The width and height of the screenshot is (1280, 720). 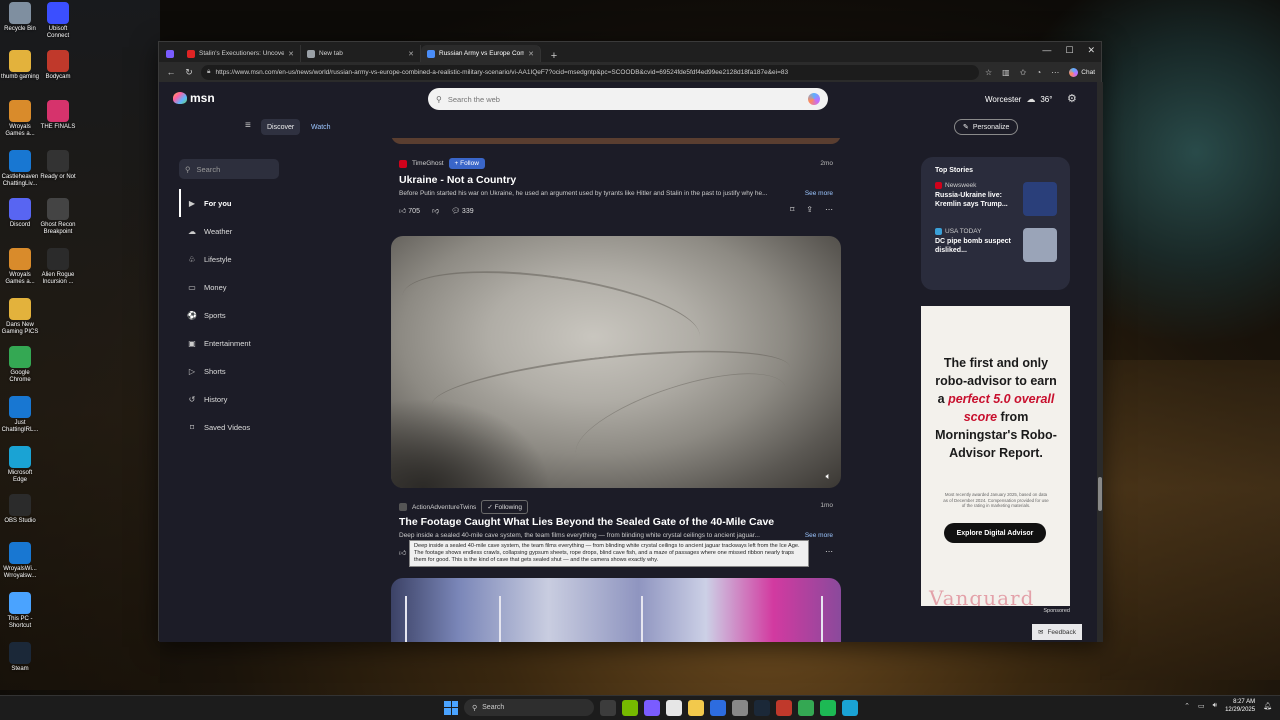 I want to click on sidebar-item-sports: ⚽ Sports, so click(x=234, y=315).